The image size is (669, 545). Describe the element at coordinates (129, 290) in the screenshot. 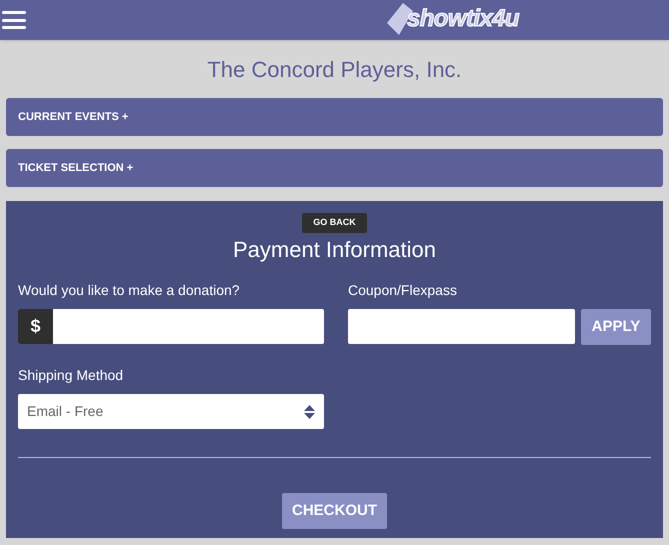

I see `field-label: Would you like to make a donation?` at that location.